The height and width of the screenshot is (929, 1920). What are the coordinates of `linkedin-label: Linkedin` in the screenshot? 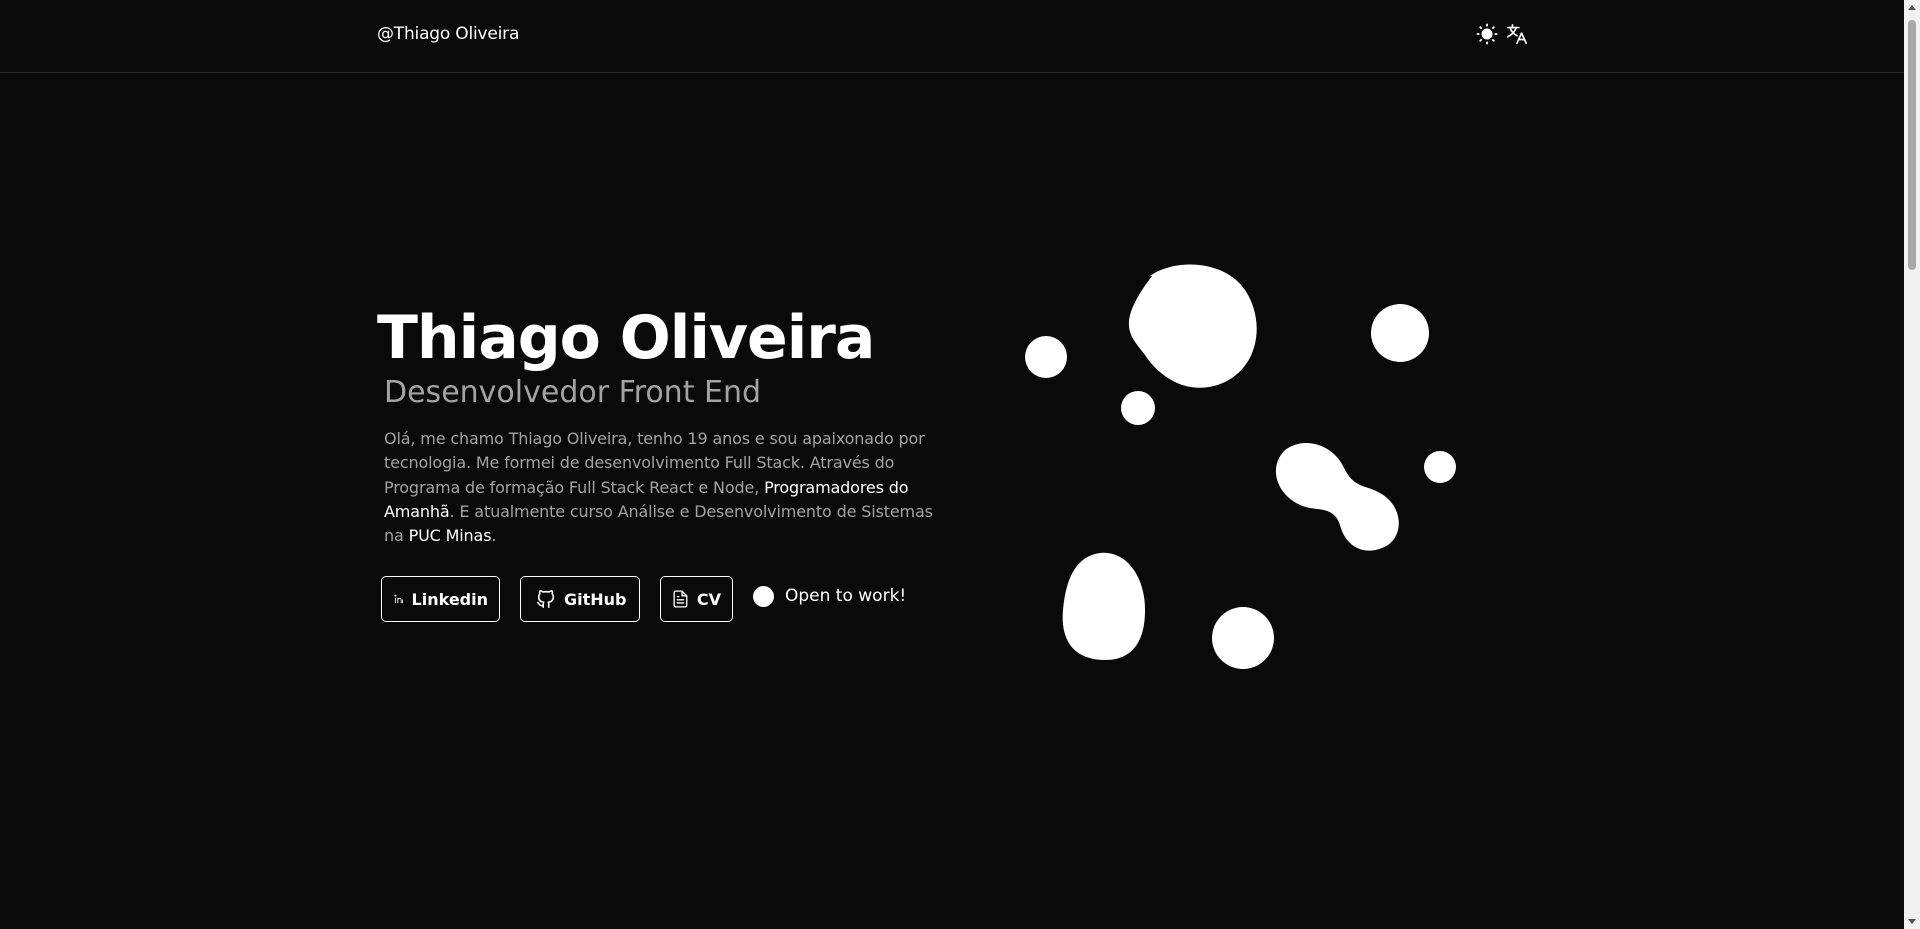 It's located at (449, 599).